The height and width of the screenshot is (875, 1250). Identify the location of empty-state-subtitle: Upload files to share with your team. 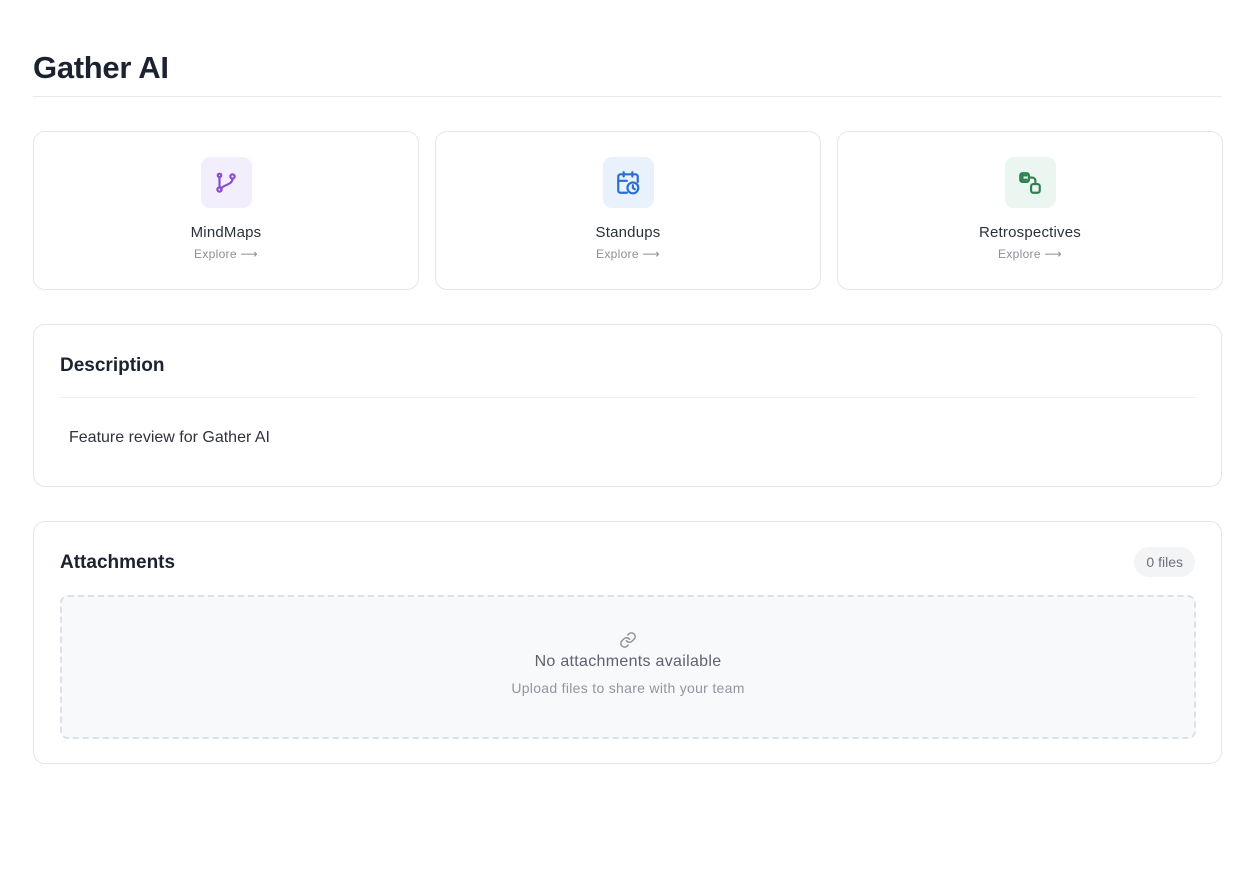
(628, 688).